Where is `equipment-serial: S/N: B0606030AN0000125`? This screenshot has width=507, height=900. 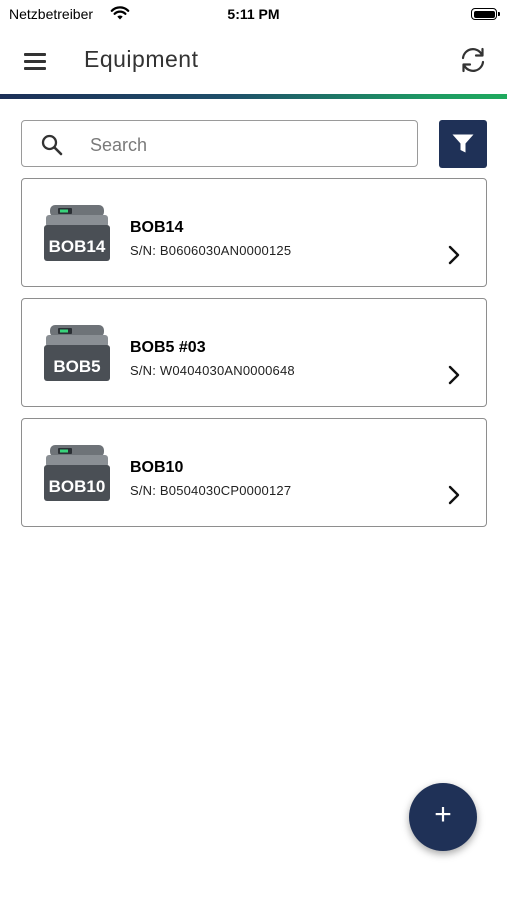
equipment-serial: S/N: B0606030AN0000125 is located at coordinates (211, 250).